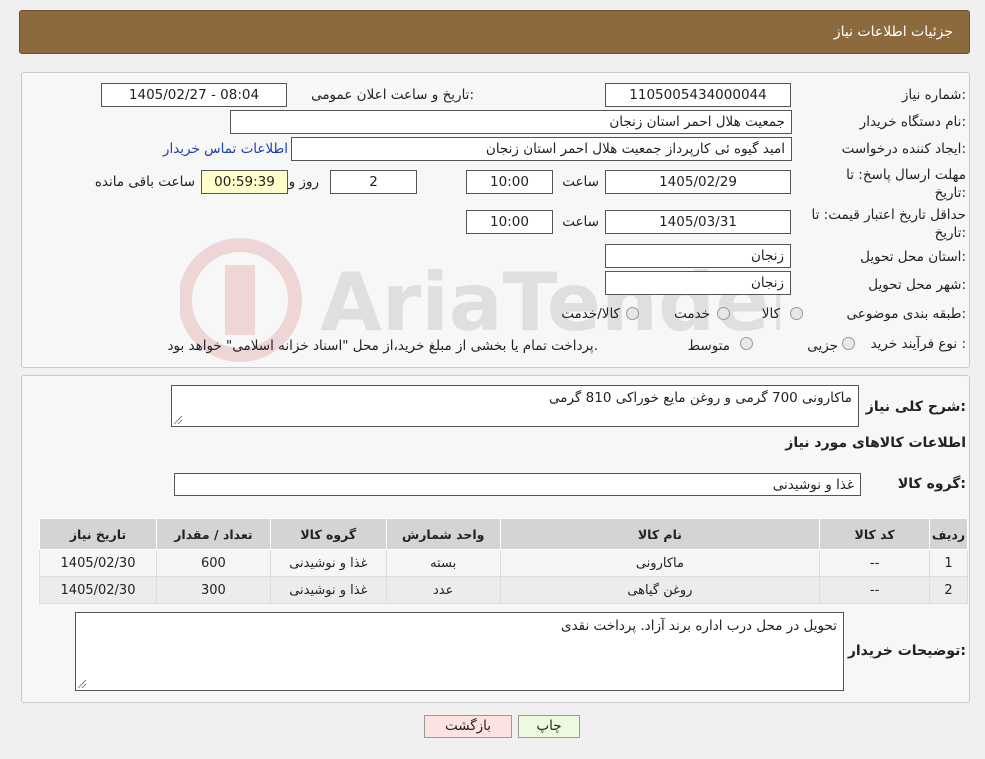 This screenshot has height=759, width=985. What do you see at coordinates (698, 283) in the screenshot?
I see `city-field: زنجان` at bounding box center [698, 283].